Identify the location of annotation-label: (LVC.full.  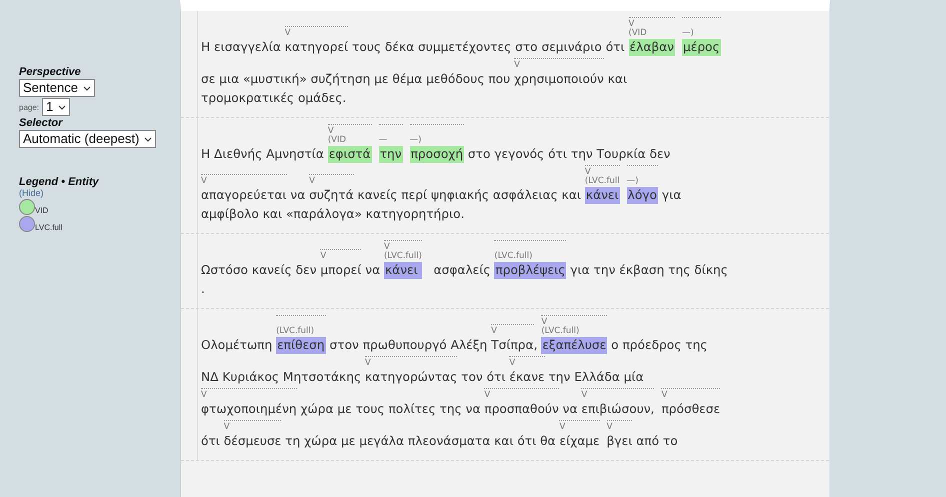
(602, 181).